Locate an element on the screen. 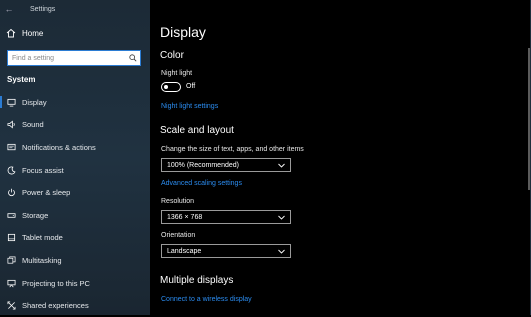 The image size is (531, 317). shared-experiences-icon is located at coordinates (11, 305).